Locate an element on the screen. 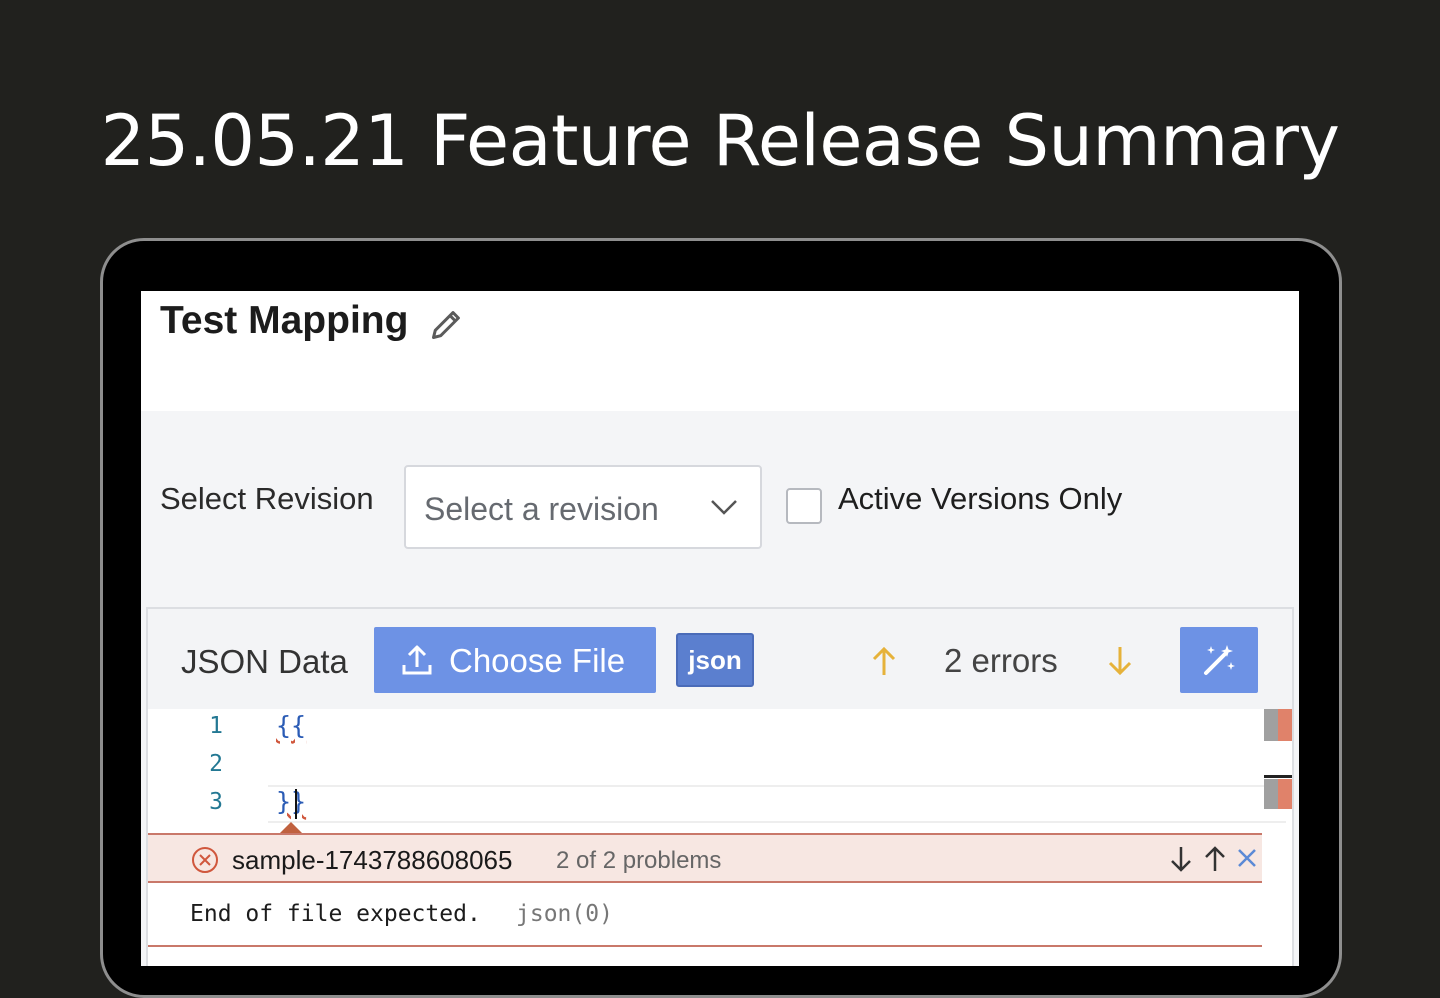 This screenshot has height=998, width=1440. line-number: 2 is located at coordinates (216, 764).